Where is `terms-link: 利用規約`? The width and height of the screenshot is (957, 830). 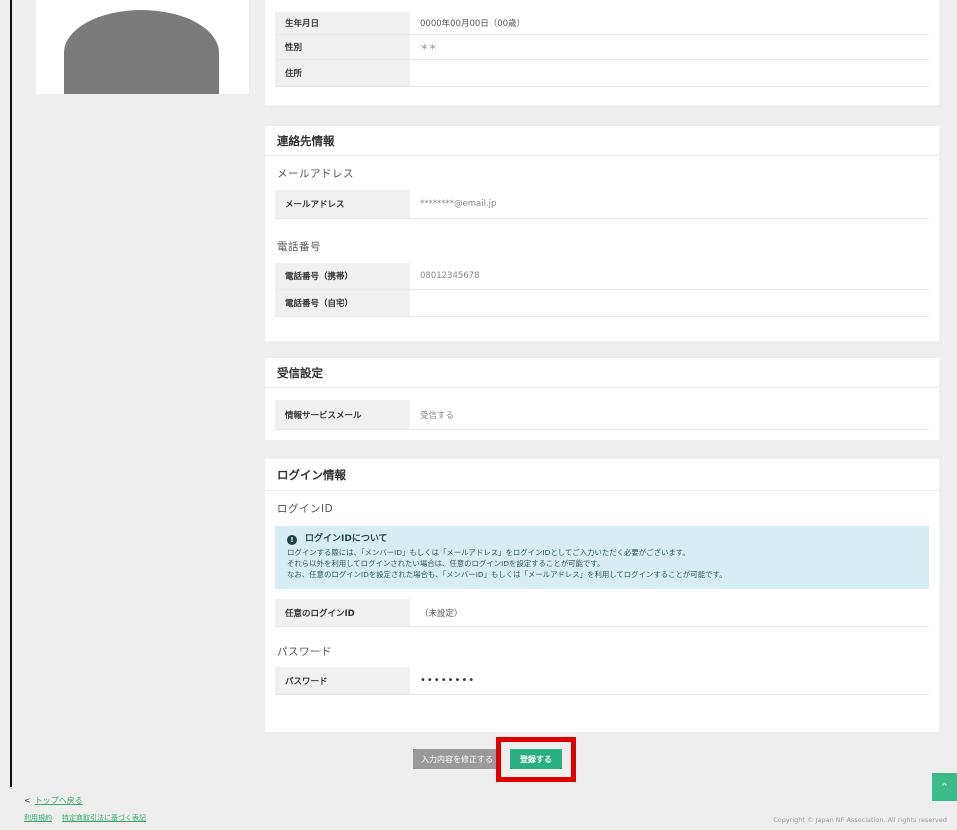 terms-link: 利用規約 is located at coordinates (38, 818).